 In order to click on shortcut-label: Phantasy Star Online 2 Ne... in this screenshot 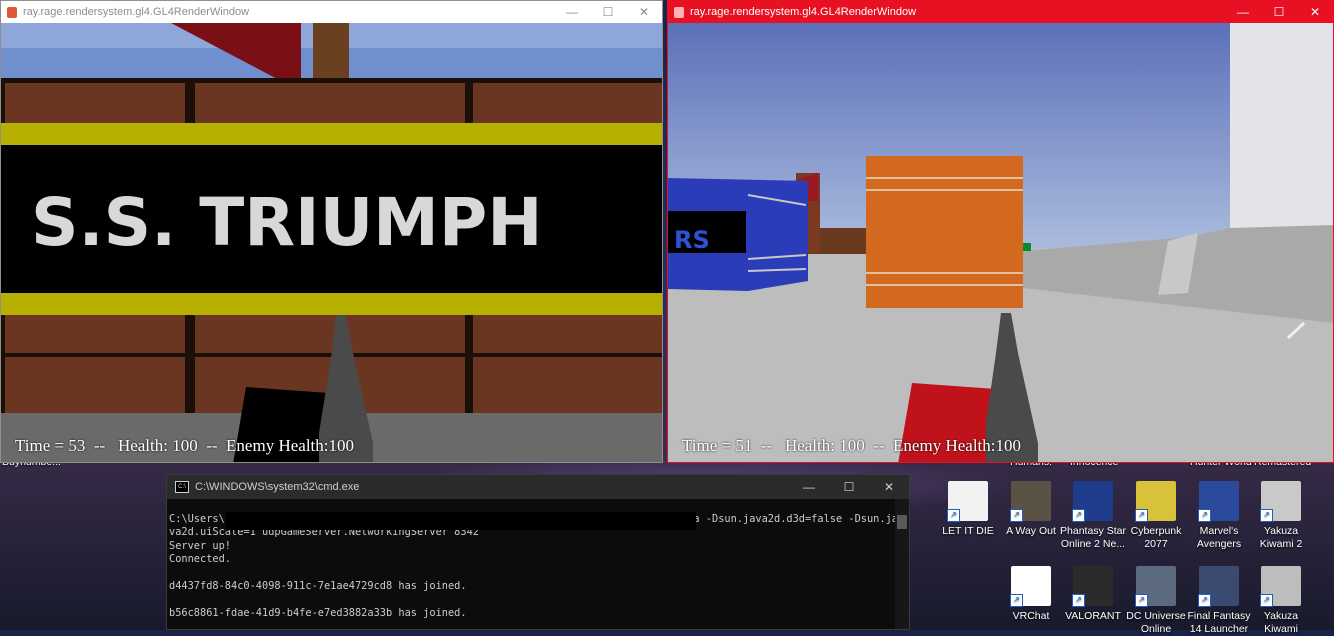, I will do `click(1093, 537)`.